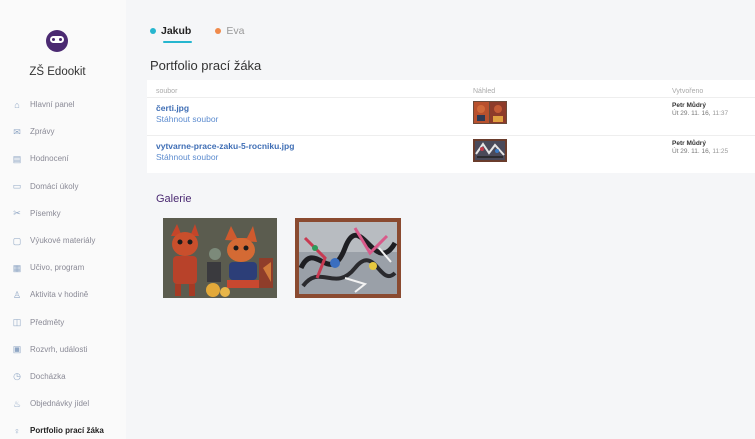  Describe the element at coordinates (17, 430) in the screenshot. I see `portfolio-icon: ♀` at that location.